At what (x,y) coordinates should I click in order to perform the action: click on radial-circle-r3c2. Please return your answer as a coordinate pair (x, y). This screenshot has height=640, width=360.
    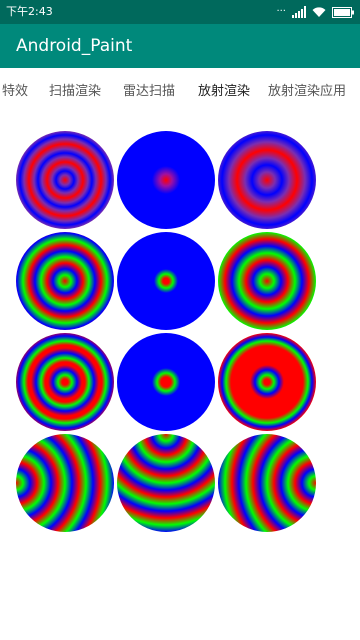
    Looking at the image, I should click on (166, 382).